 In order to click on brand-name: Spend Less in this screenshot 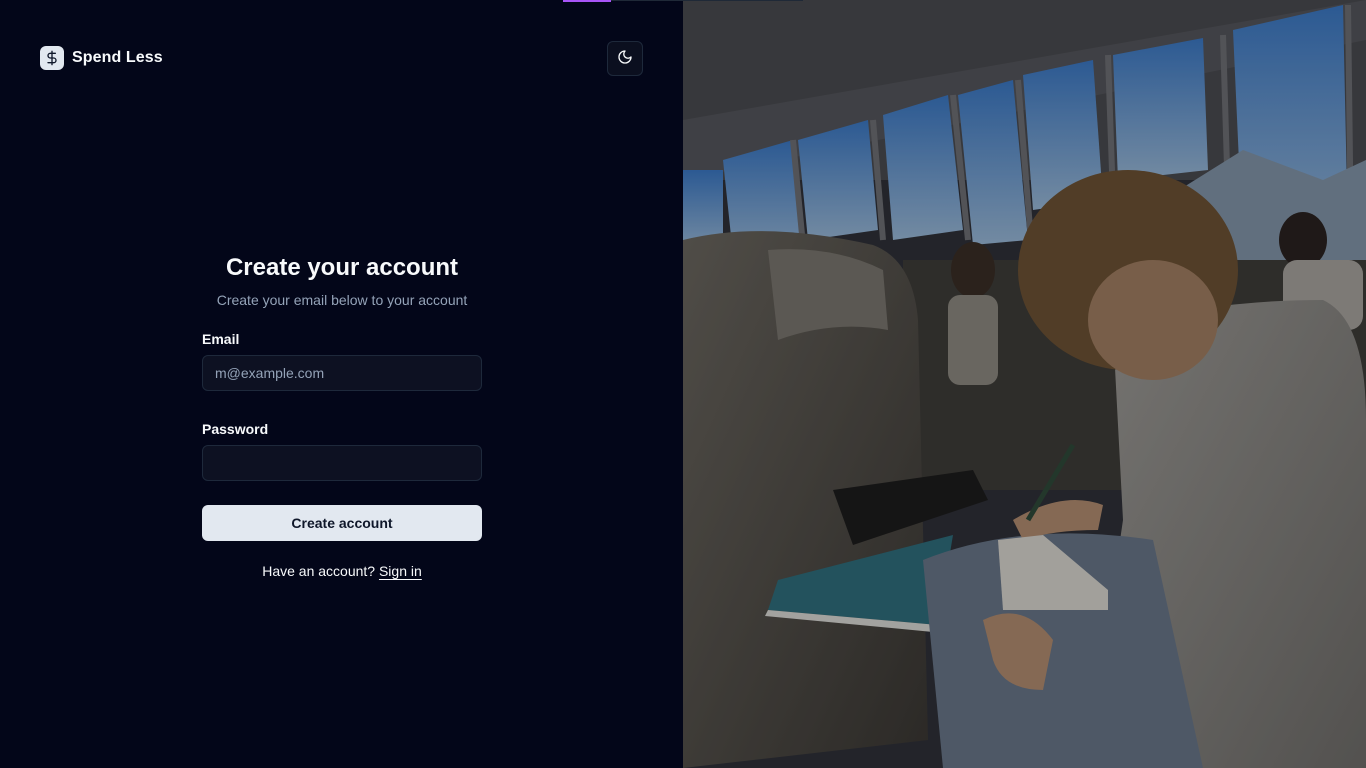, I will do `click(117, 57)`.